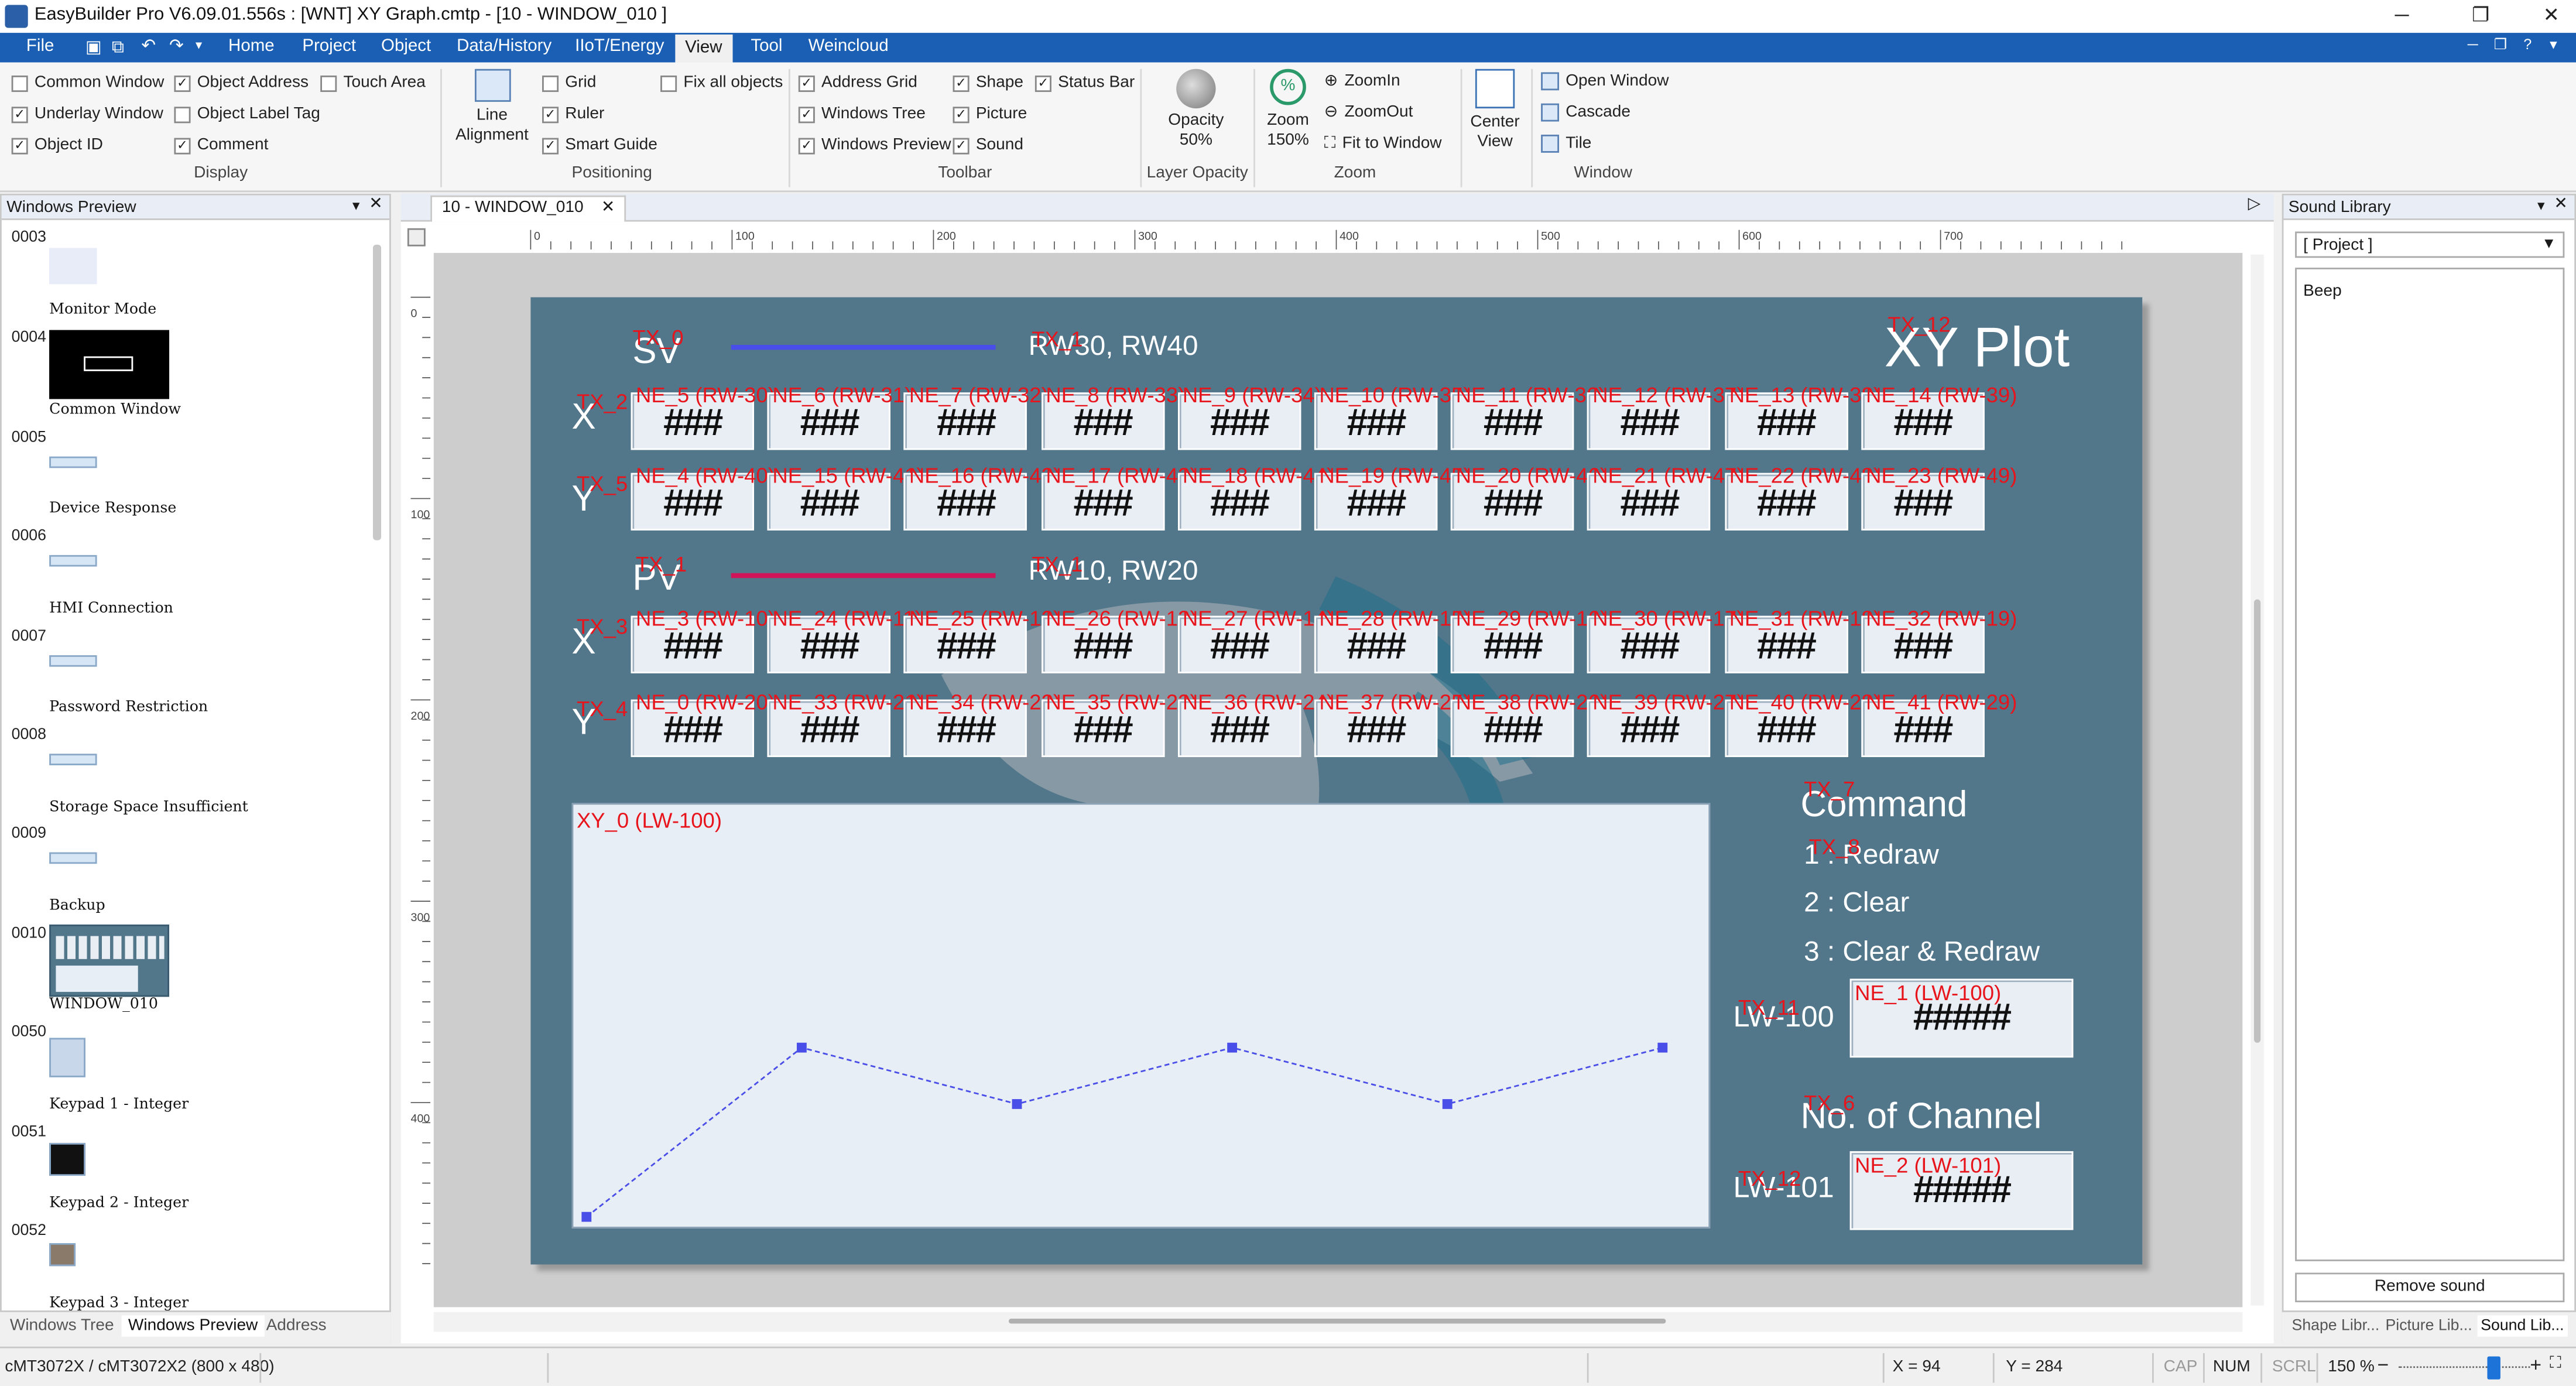  Describe the element at coordinates (703, 723) in the screenshot. I see `numeric-display-cell: ### NE_0 (RW-20)` at that location.